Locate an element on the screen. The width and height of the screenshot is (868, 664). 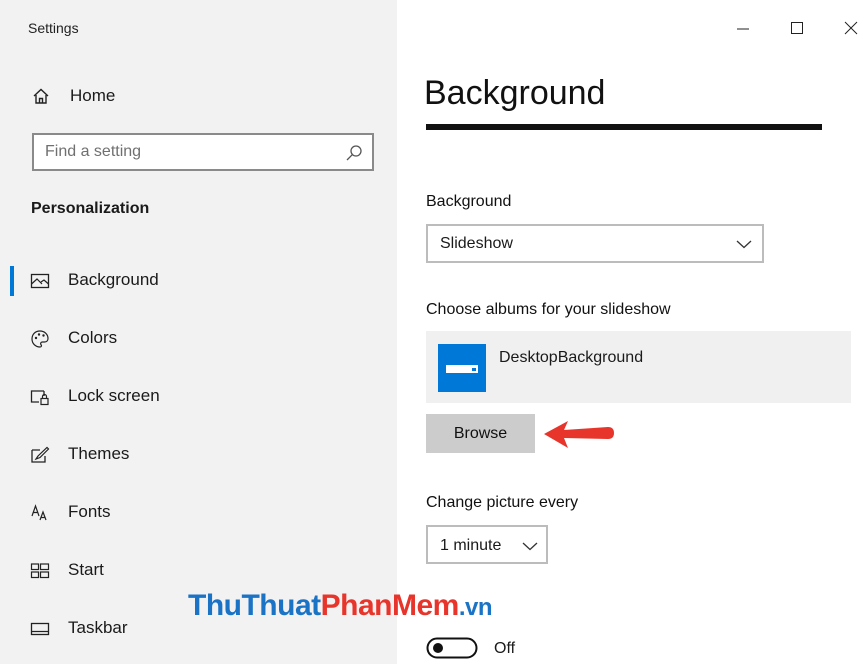
change-picture-label: Change picture every is located at coordinates (502, 502).